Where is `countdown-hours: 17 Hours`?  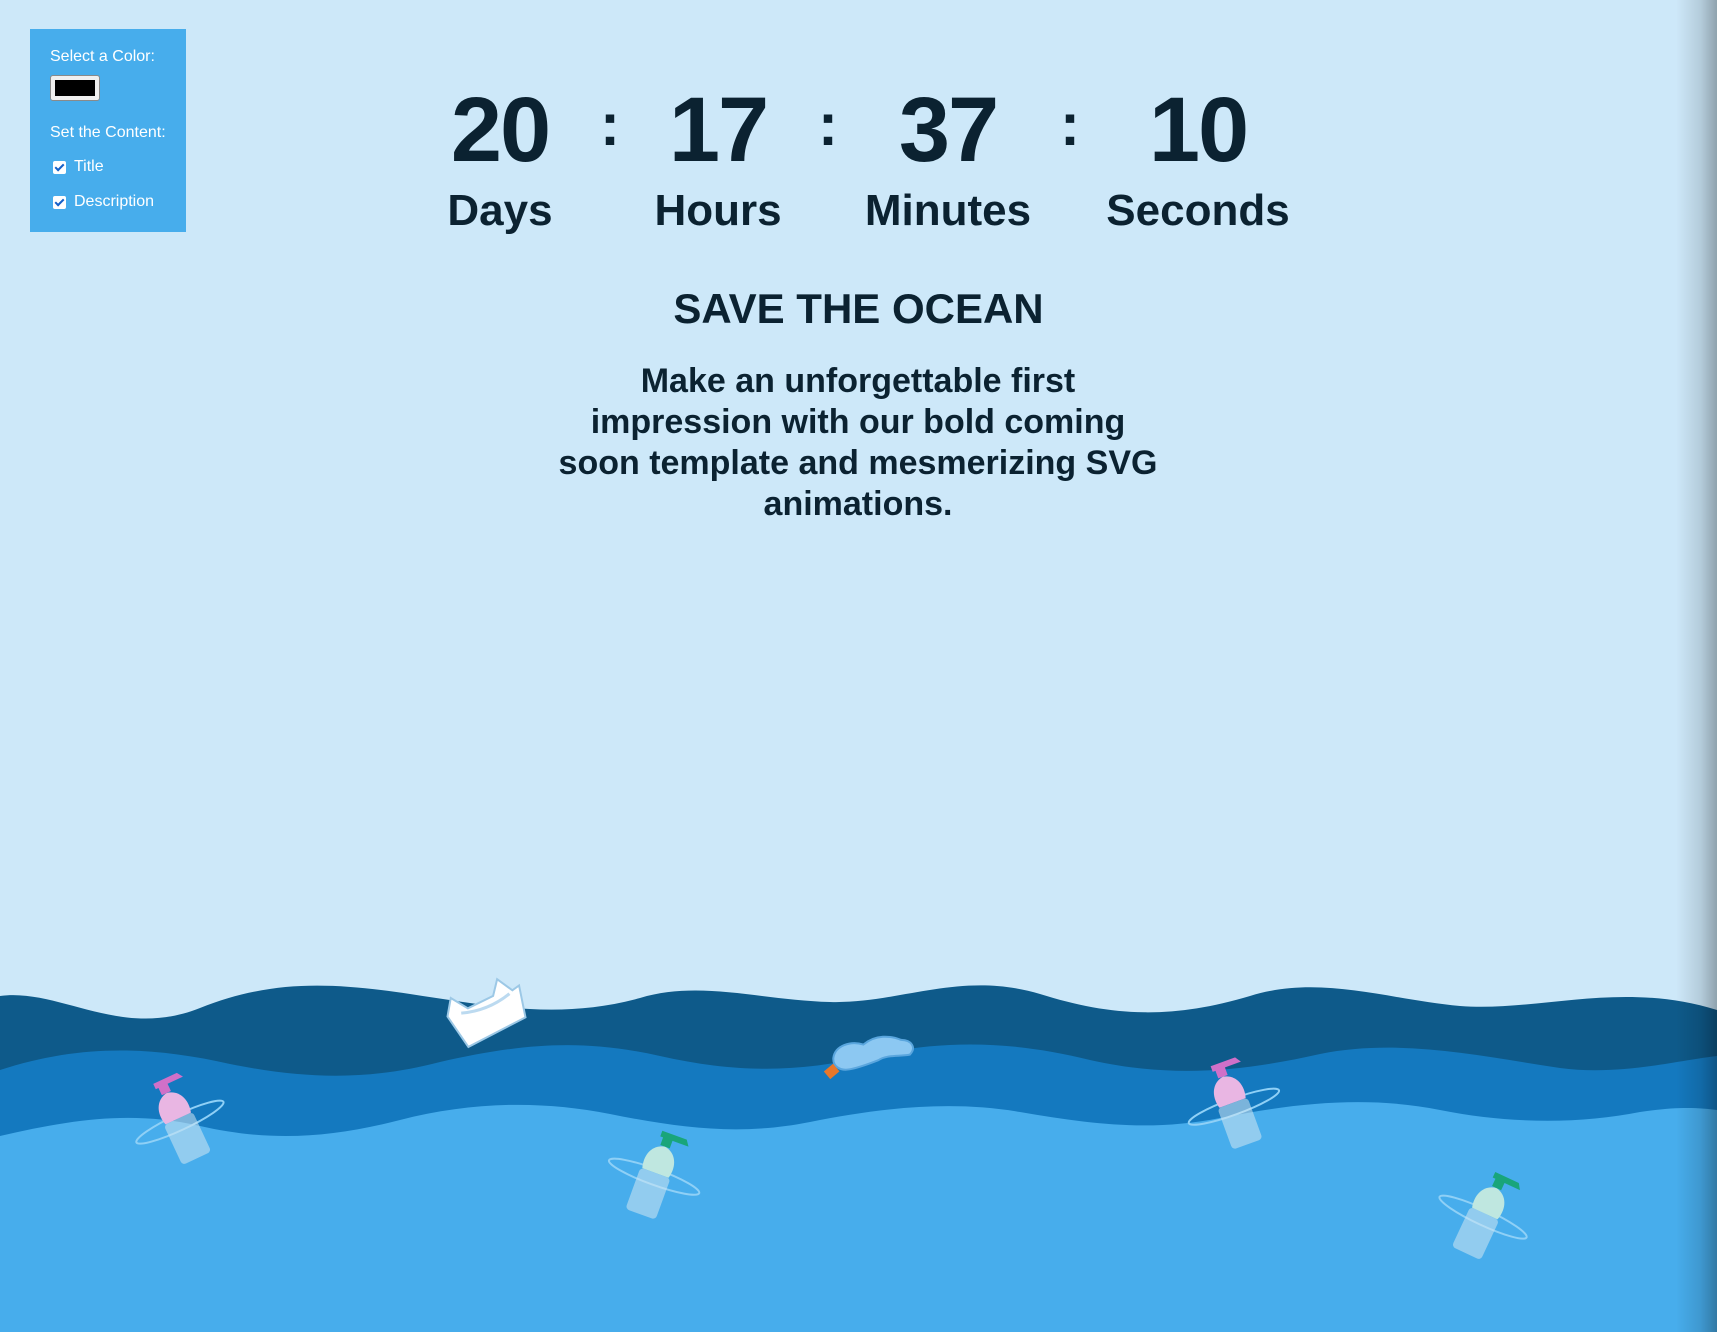
countdown-hours: 17 Hours is located at coordinates (718, 158).